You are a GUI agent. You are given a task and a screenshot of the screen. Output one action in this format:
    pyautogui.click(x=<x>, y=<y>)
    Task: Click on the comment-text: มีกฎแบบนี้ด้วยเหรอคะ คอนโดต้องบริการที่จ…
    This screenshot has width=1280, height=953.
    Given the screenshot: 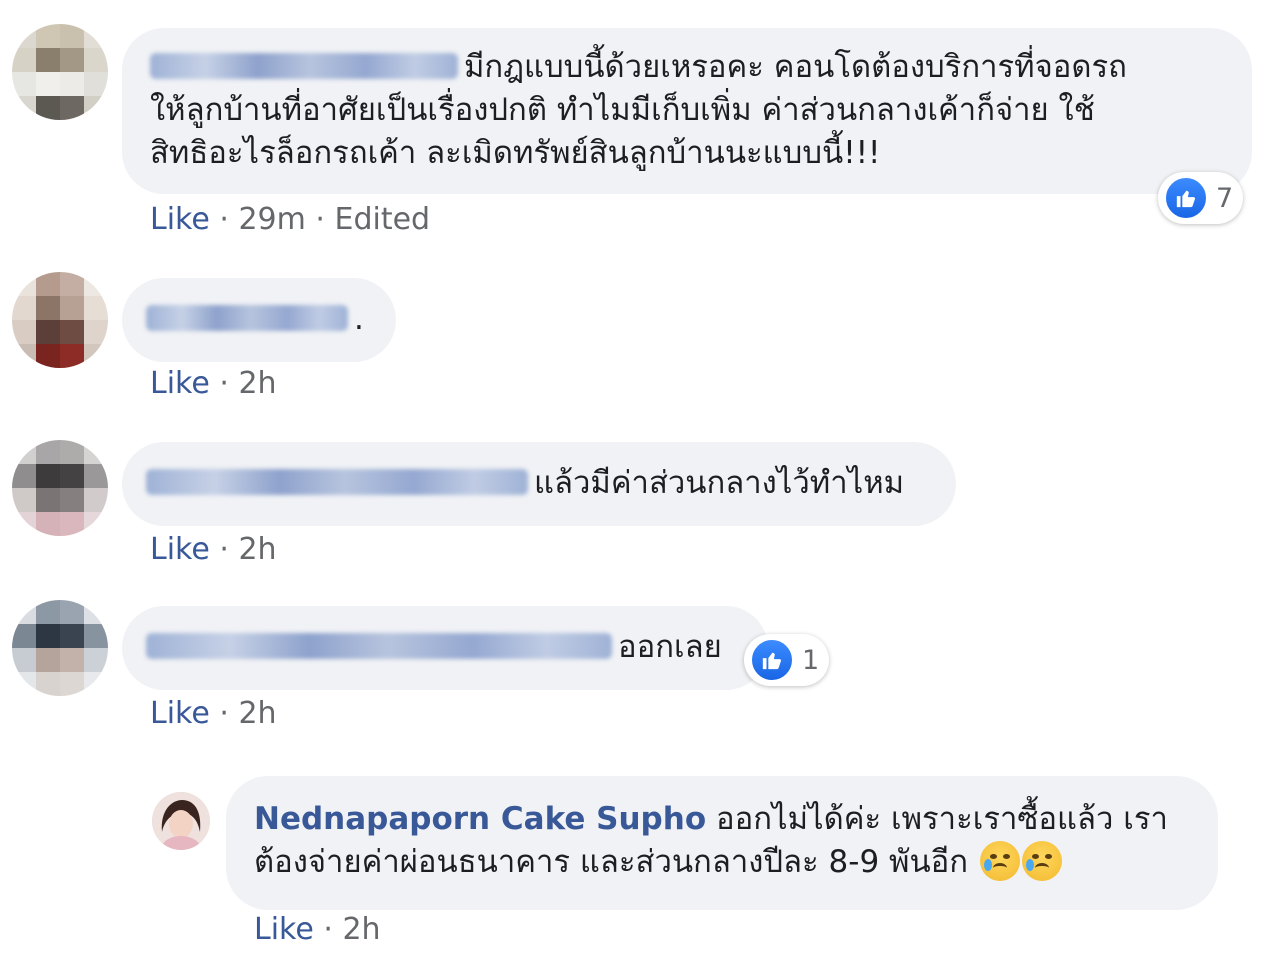 What is the action you would take?
    pyautogui.click(x=795, y=67)
    